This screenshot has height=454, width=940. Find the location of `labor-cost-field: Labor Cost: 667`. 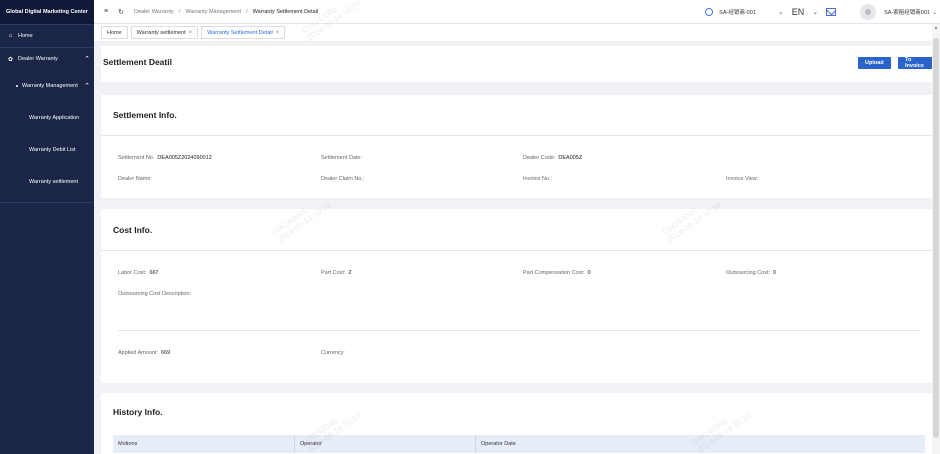

labor-cost-field: Labor Cost: 667 is located at coordinates (138, 273).